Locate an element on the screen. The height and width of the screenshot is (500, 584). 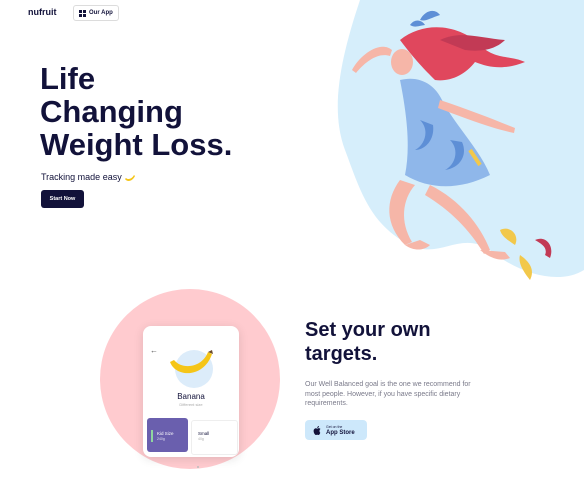
section-title: Set your own targets. is located at coordinates (368, 342).